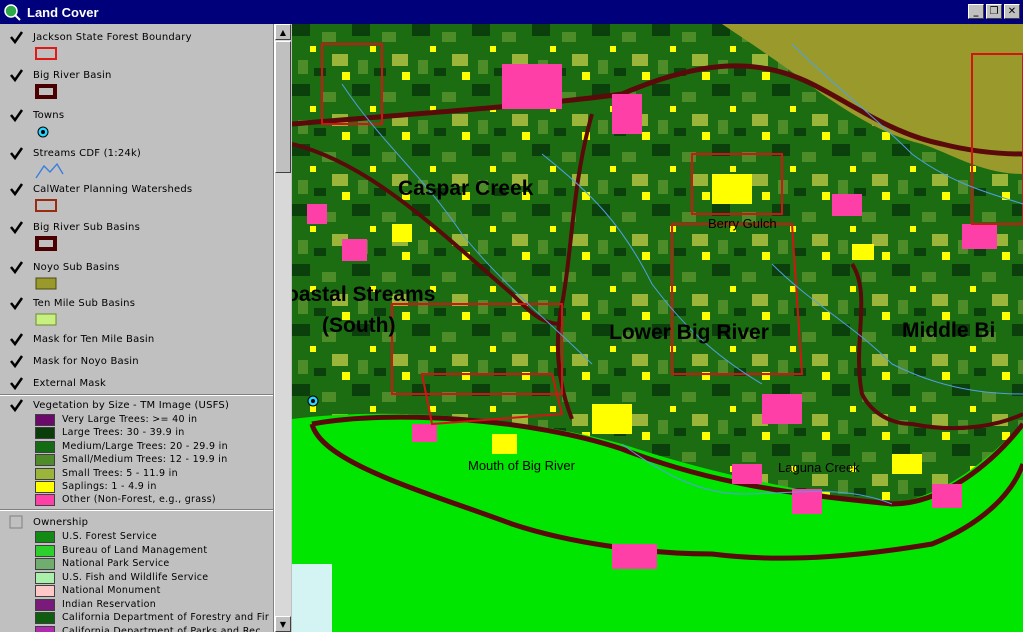 The width and height of the screenshot is (1023, 632). Describe the element at coordinates (994, 11) in the screenshot. I see `restore-button: ❐` at that location.